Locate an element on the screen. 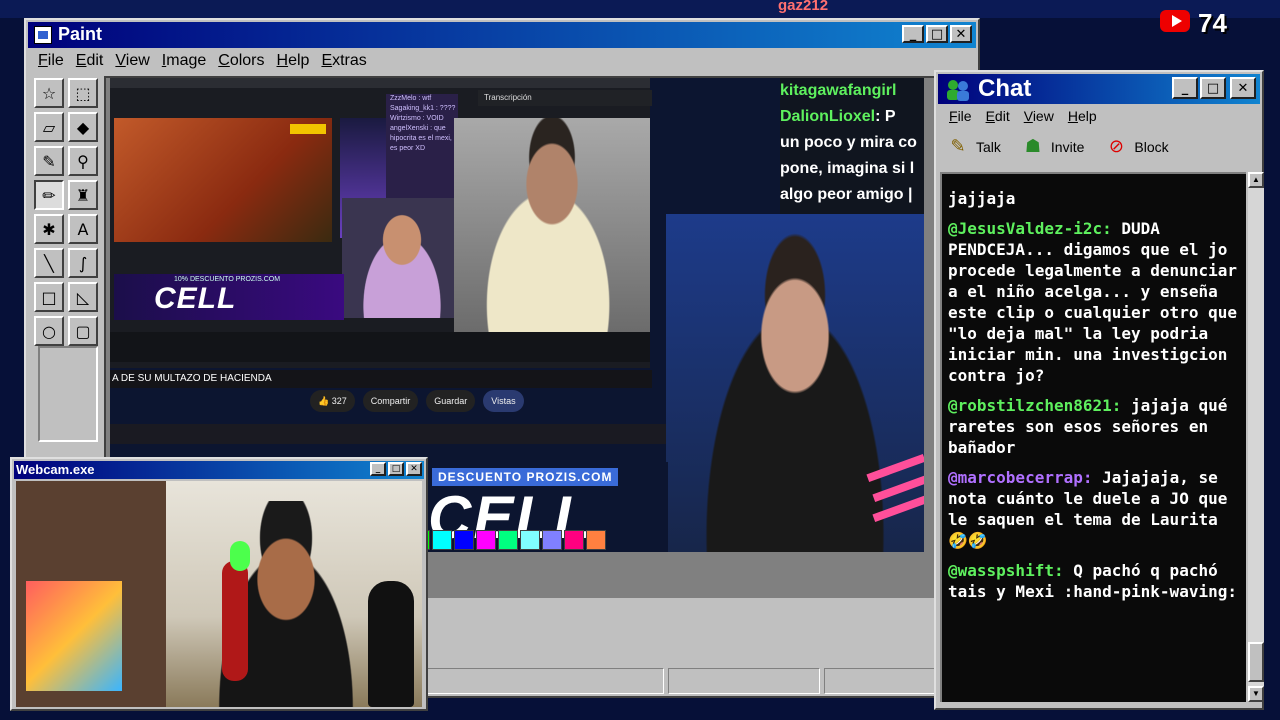 The height and width of the screenshot is (720, 1280). eraser-icon: ▱ is located at coordinates (49, 127).